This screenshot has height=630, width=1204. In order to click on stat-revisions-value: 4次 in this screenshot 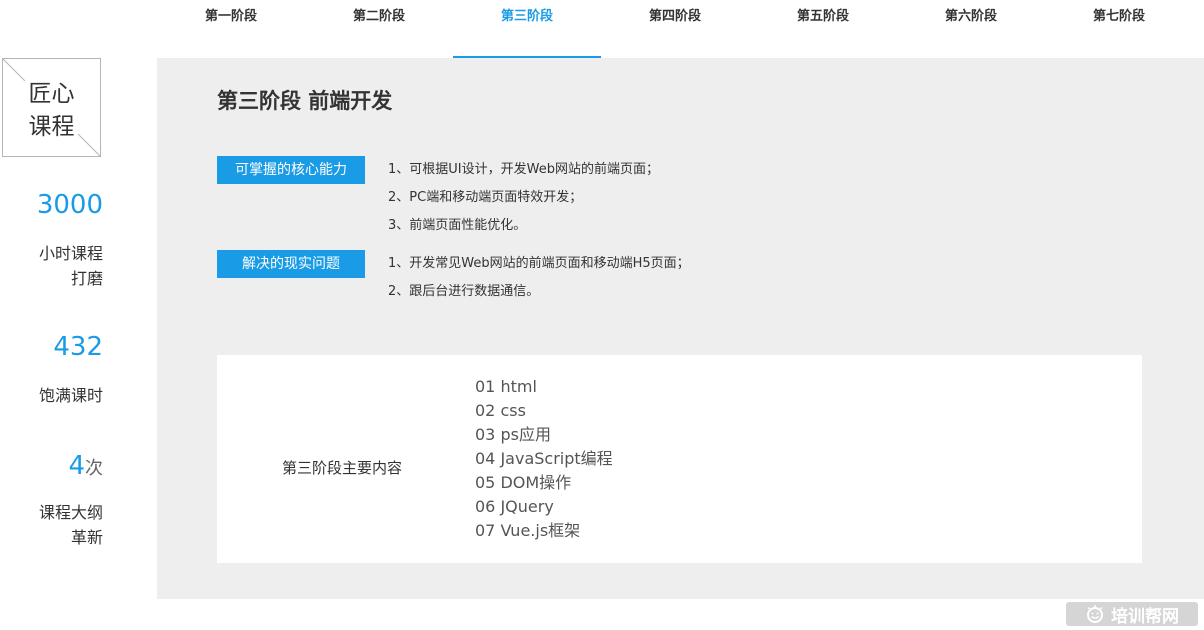, I will do `click(85, 467)`.